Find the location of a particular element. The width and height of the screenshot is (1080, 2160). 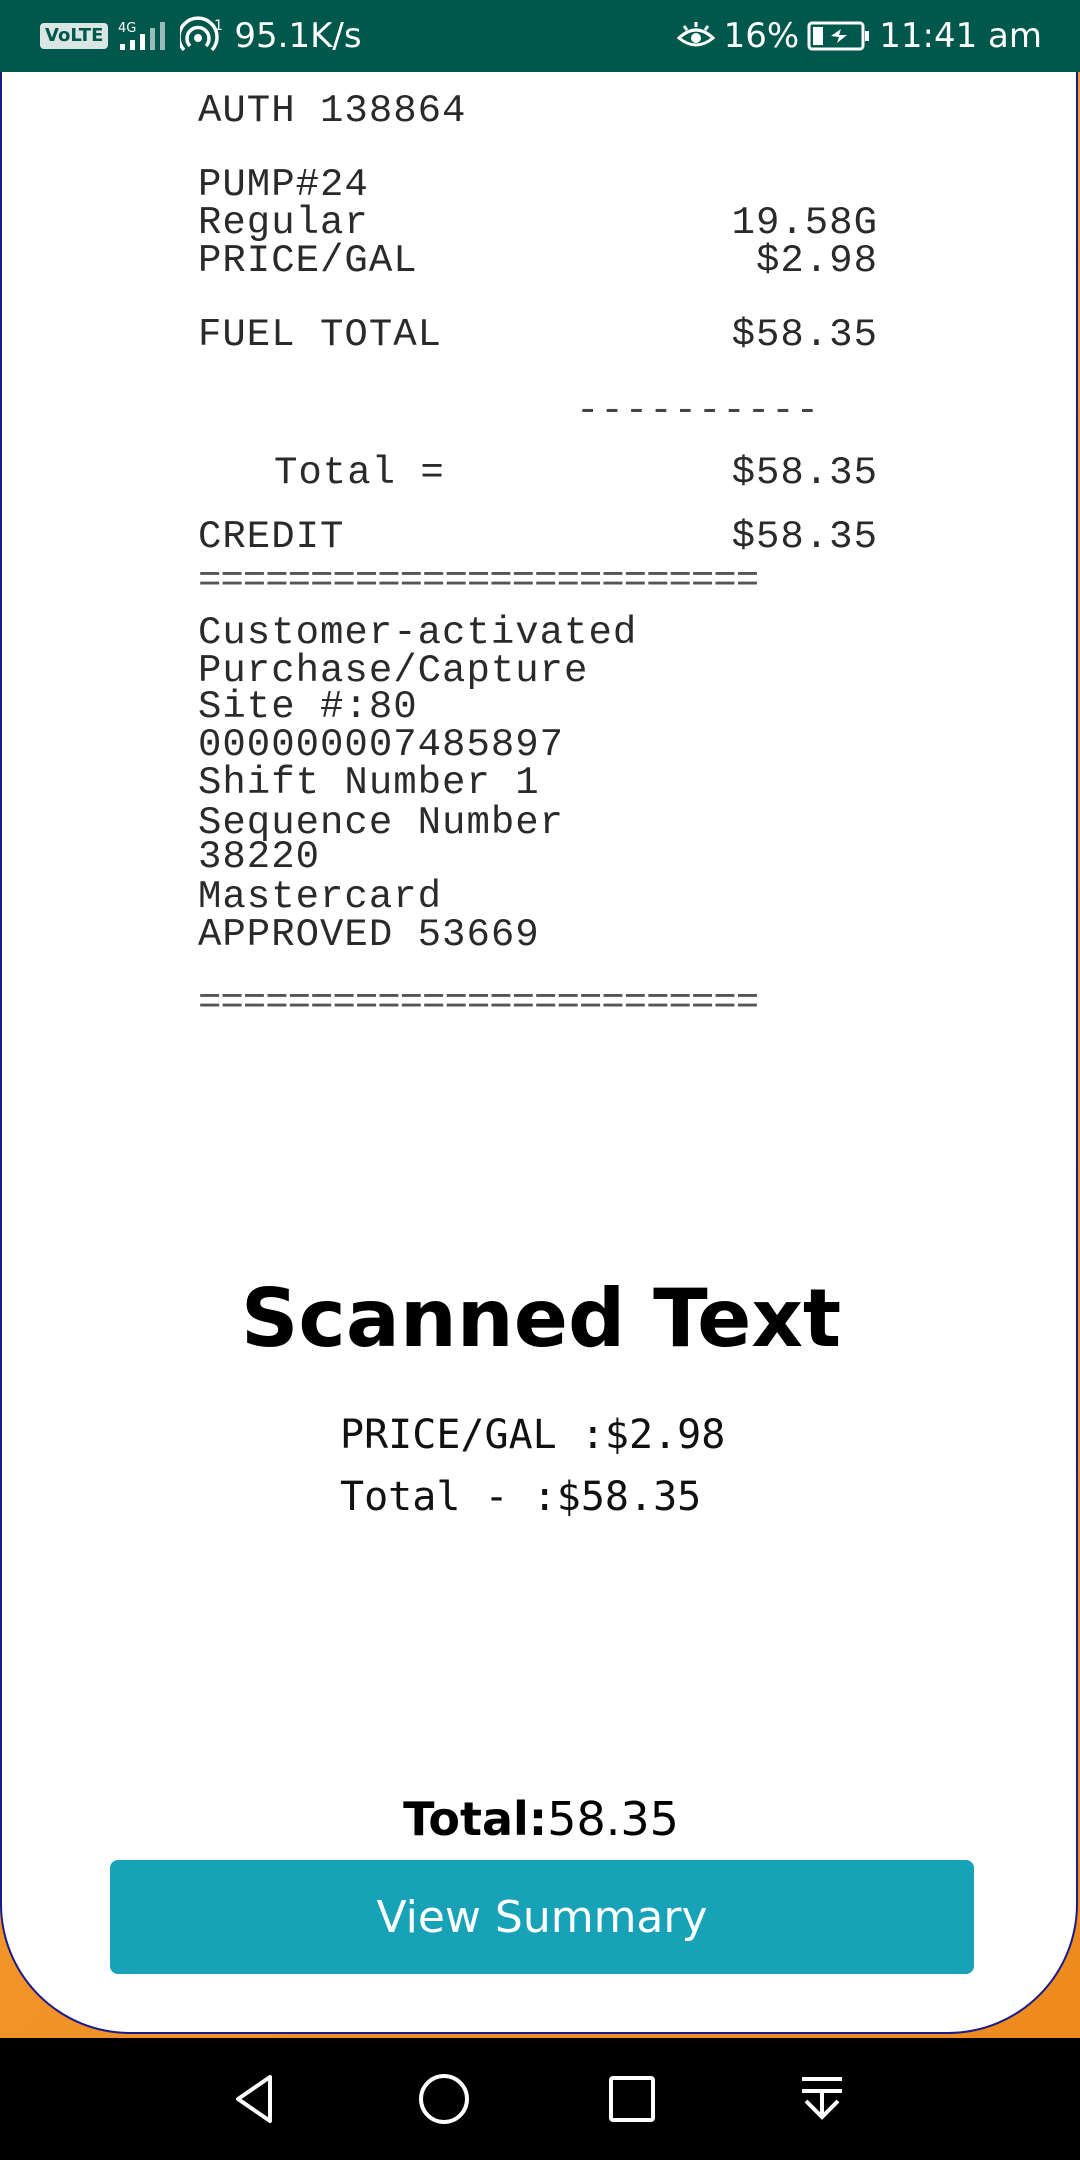

recents-button is located at coordinates (632, 2099).